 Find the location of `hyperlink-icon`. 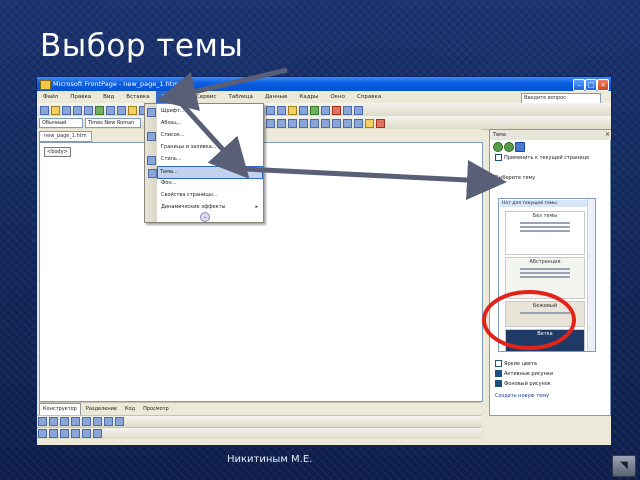

hyperlink-icon is located at coordinates (314, 110).